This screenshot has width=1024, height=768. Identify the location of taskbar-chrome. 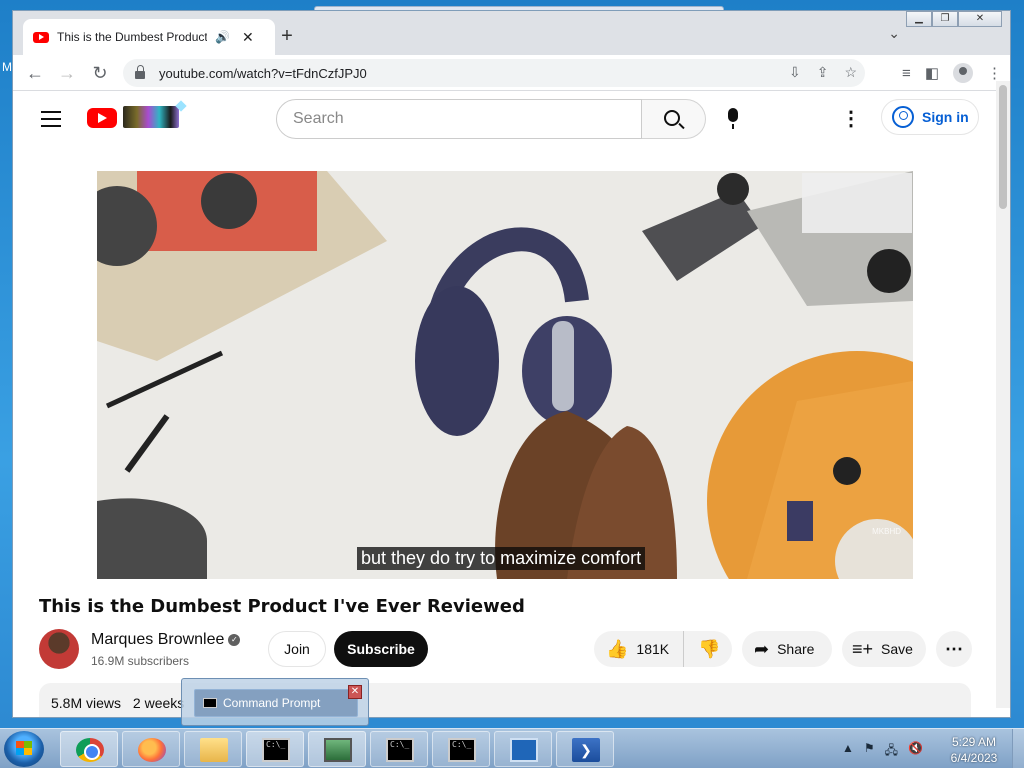
(89, 749).